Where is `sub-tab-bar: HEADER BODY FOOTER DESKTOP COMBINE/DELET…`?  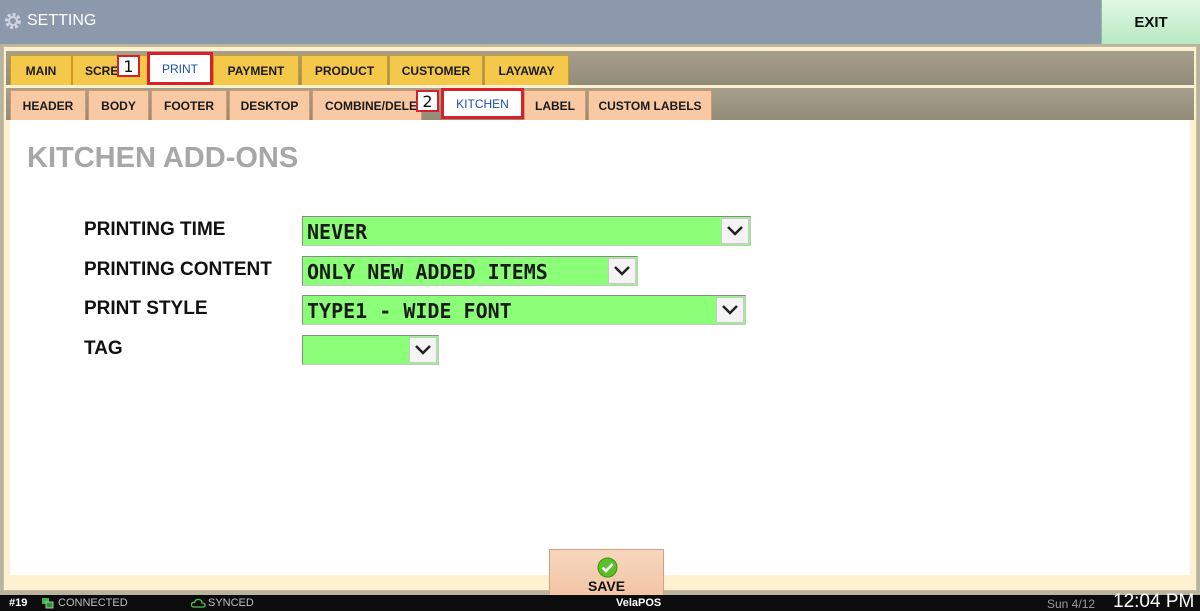 sub-tab-bar: HEADER BODY FOOTER DESKTOP COMBINE/DELET… is located at coordinates (600, 104).